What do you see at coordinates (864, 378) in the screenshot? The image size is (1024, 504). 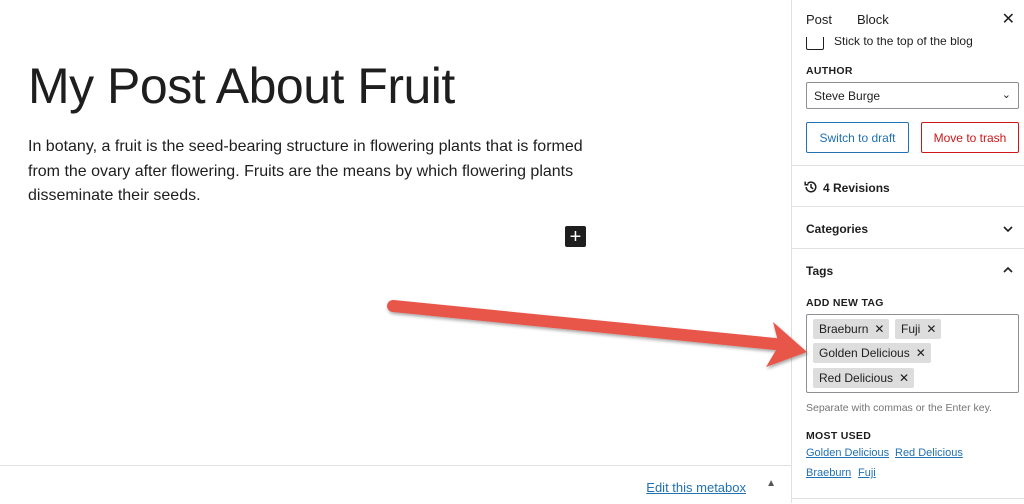 I see `tag-chip: Red Delicious ✕` at bounding box center [864, 378].